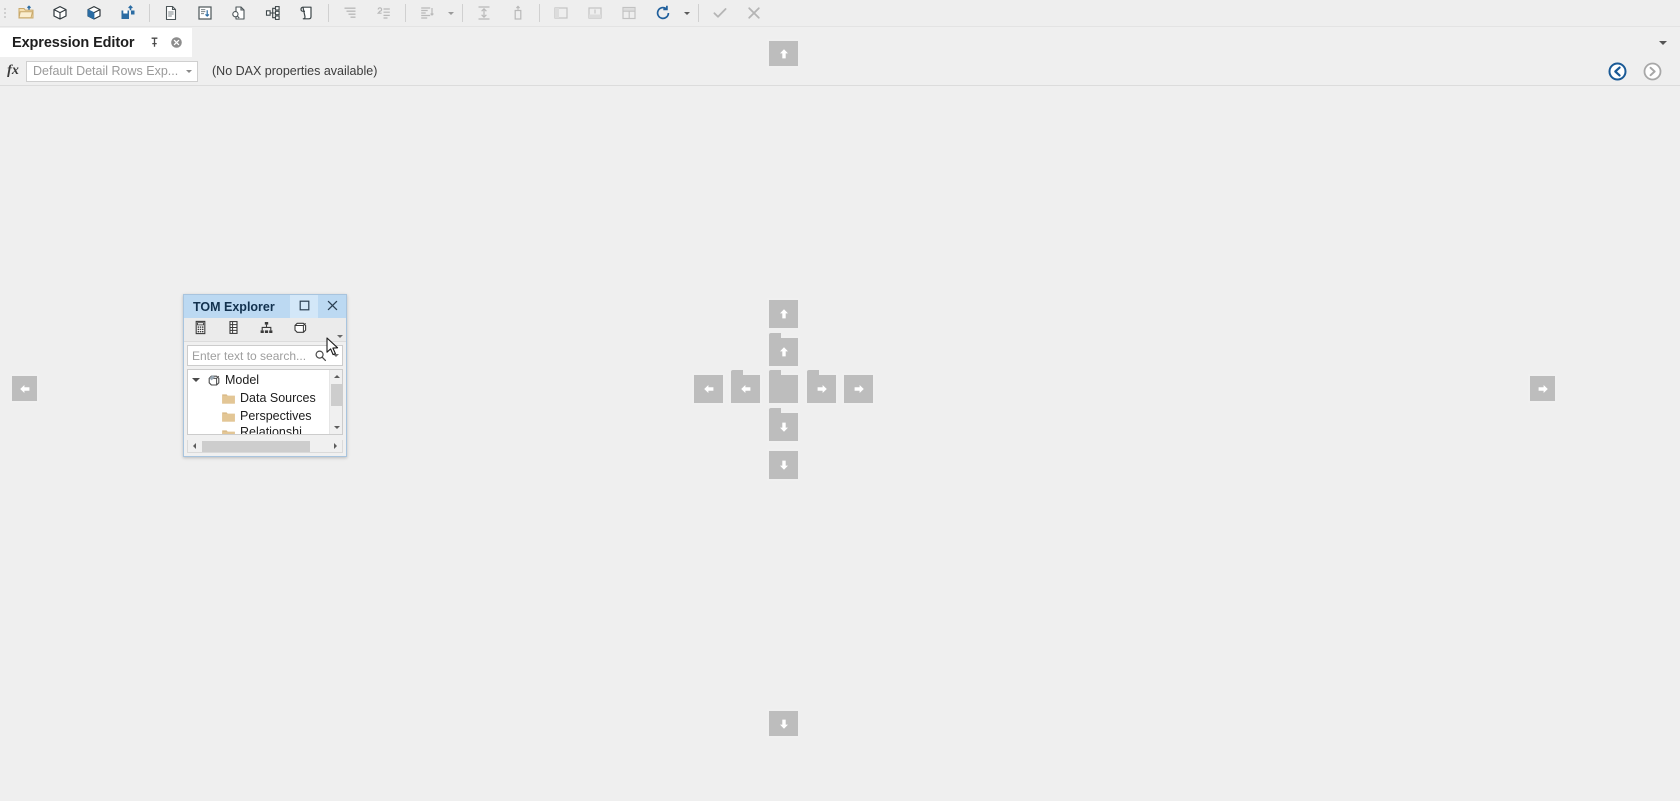 This screenshot has height=801, width=1680. What do you see at coordinates (128, 13) in the screenshot?
I see `save-as-button` at bounding box center [128, 13].